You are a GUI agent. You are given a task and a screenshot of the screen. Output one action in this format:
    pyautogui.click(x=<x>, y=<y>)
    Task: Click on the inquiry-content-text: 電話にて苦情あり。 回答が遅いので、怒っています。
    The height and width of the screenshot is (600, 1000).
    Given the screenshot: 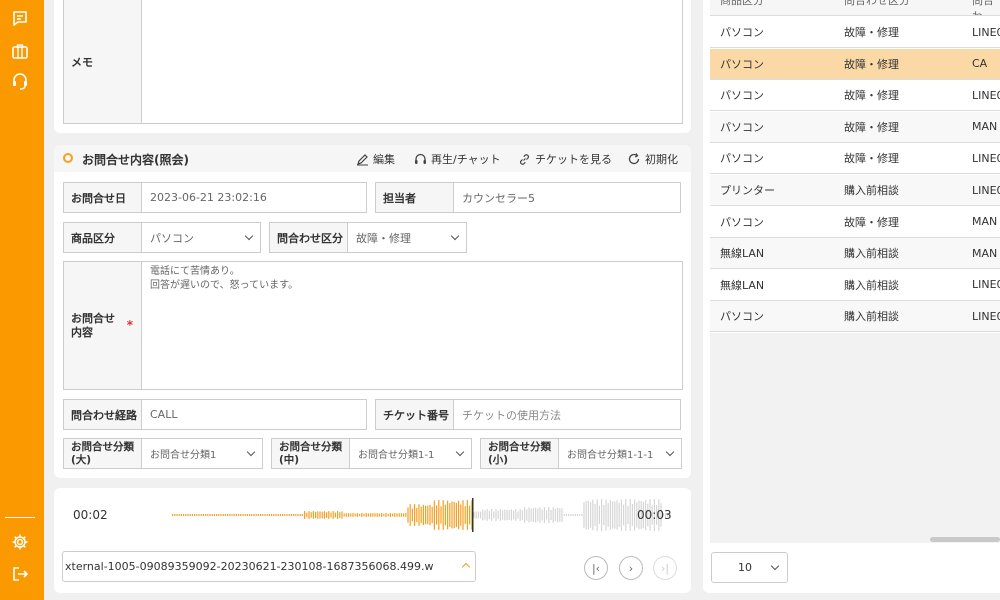 What is the action you would take?
    pyautogui.click(x=412, y=325)
    